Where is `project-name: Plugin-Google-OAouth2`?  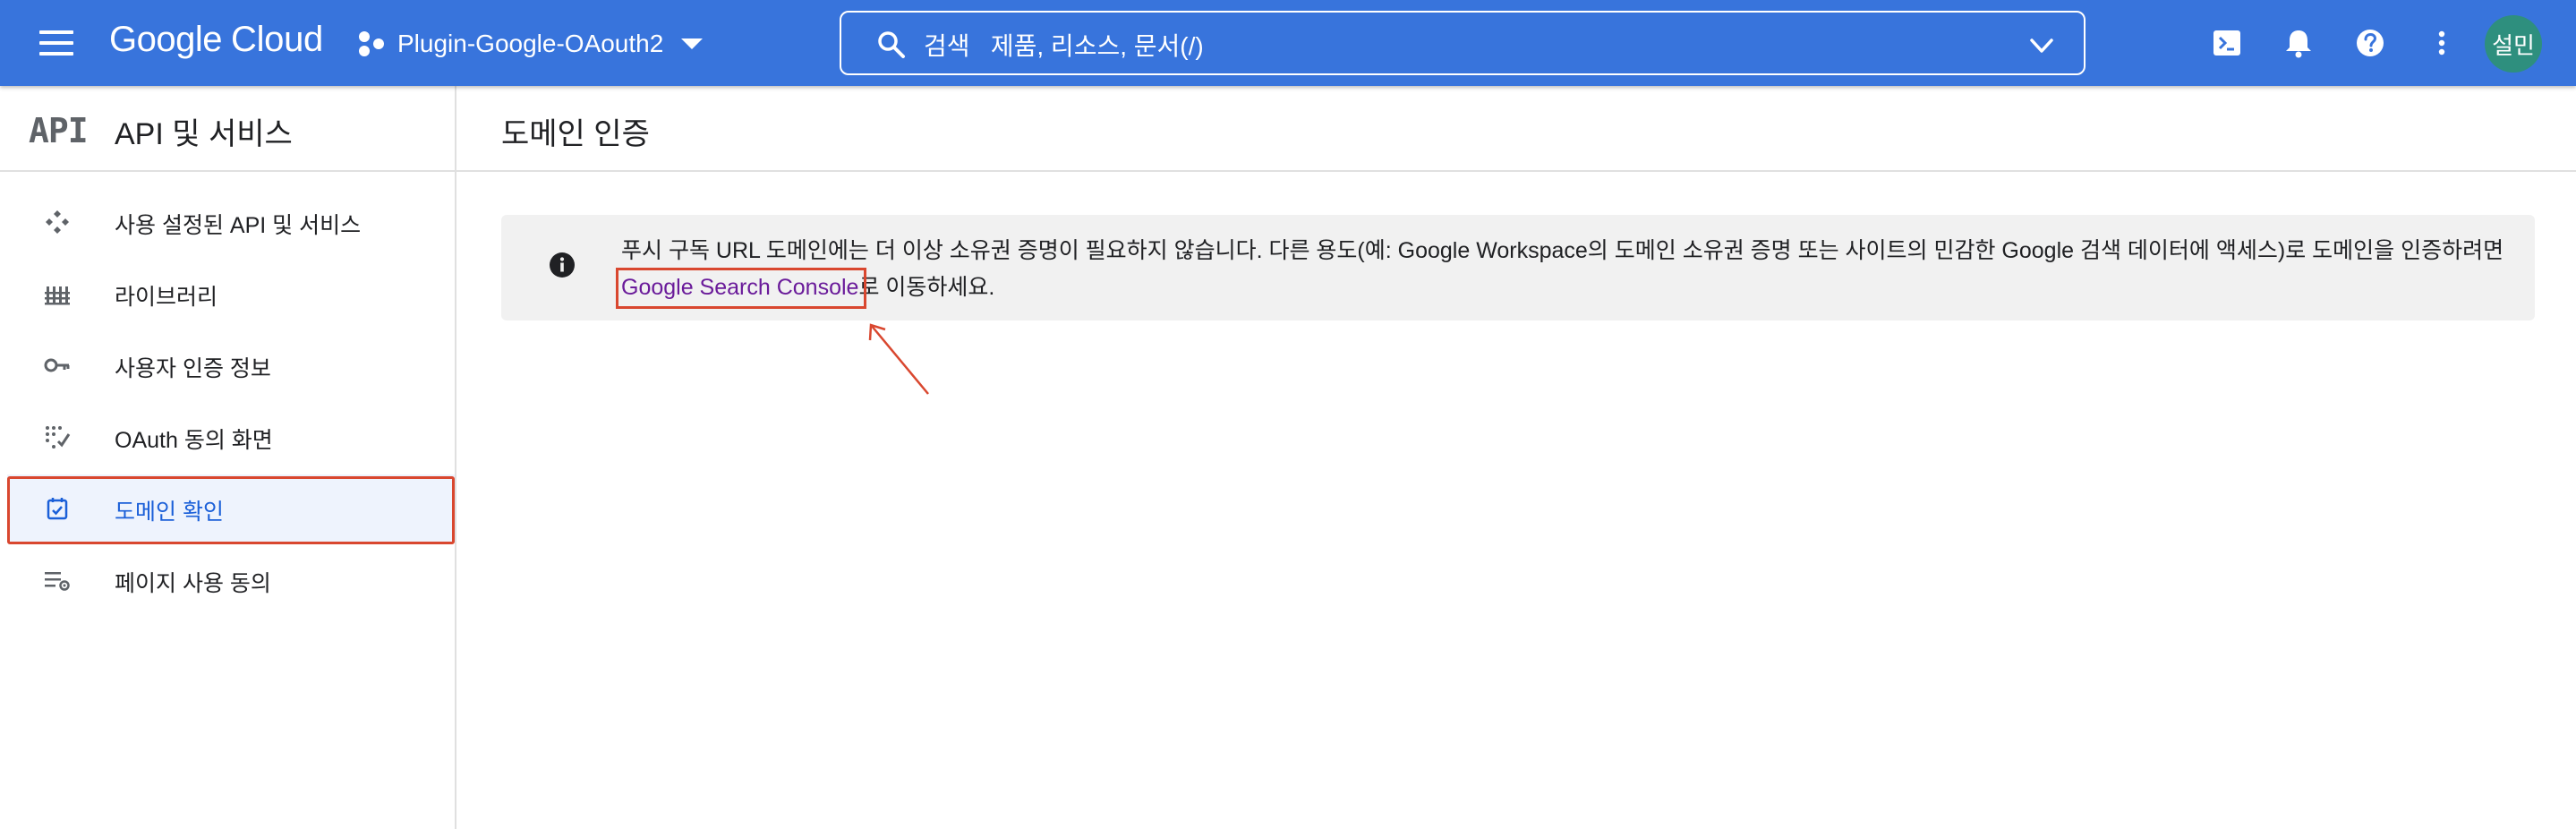 project-name: Plugin-Google-OAouth2 is located at coordinates (530, 43).